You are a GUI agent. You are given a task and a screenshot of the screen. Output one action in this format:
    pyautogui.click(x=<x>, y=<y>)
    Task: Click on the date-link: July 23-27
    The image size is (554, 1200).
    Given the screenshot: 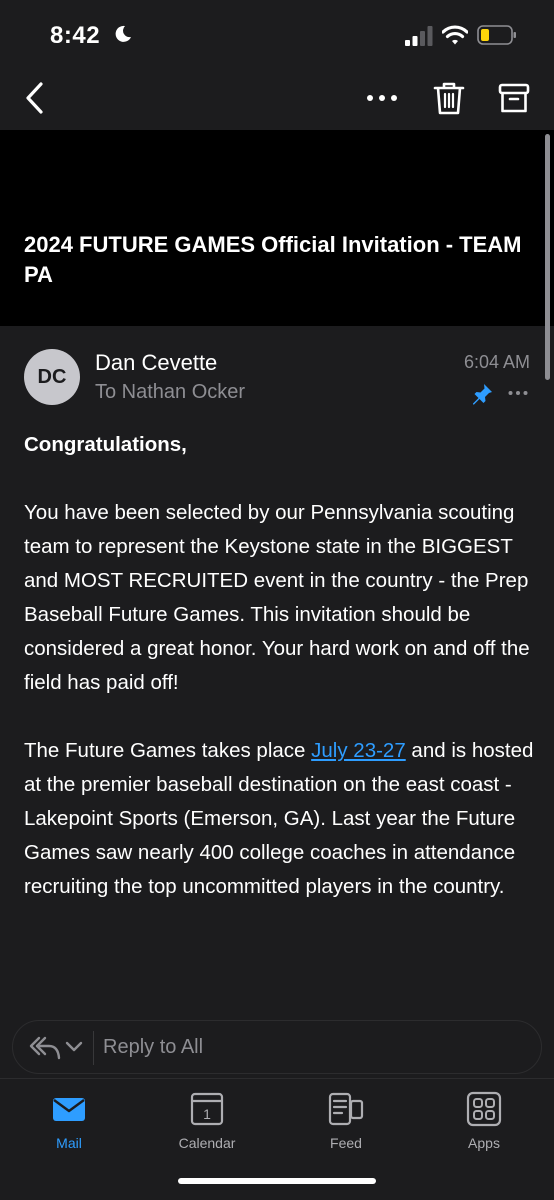 What is the action you would take?
    pyautogui.click(x=358, y=750)
    